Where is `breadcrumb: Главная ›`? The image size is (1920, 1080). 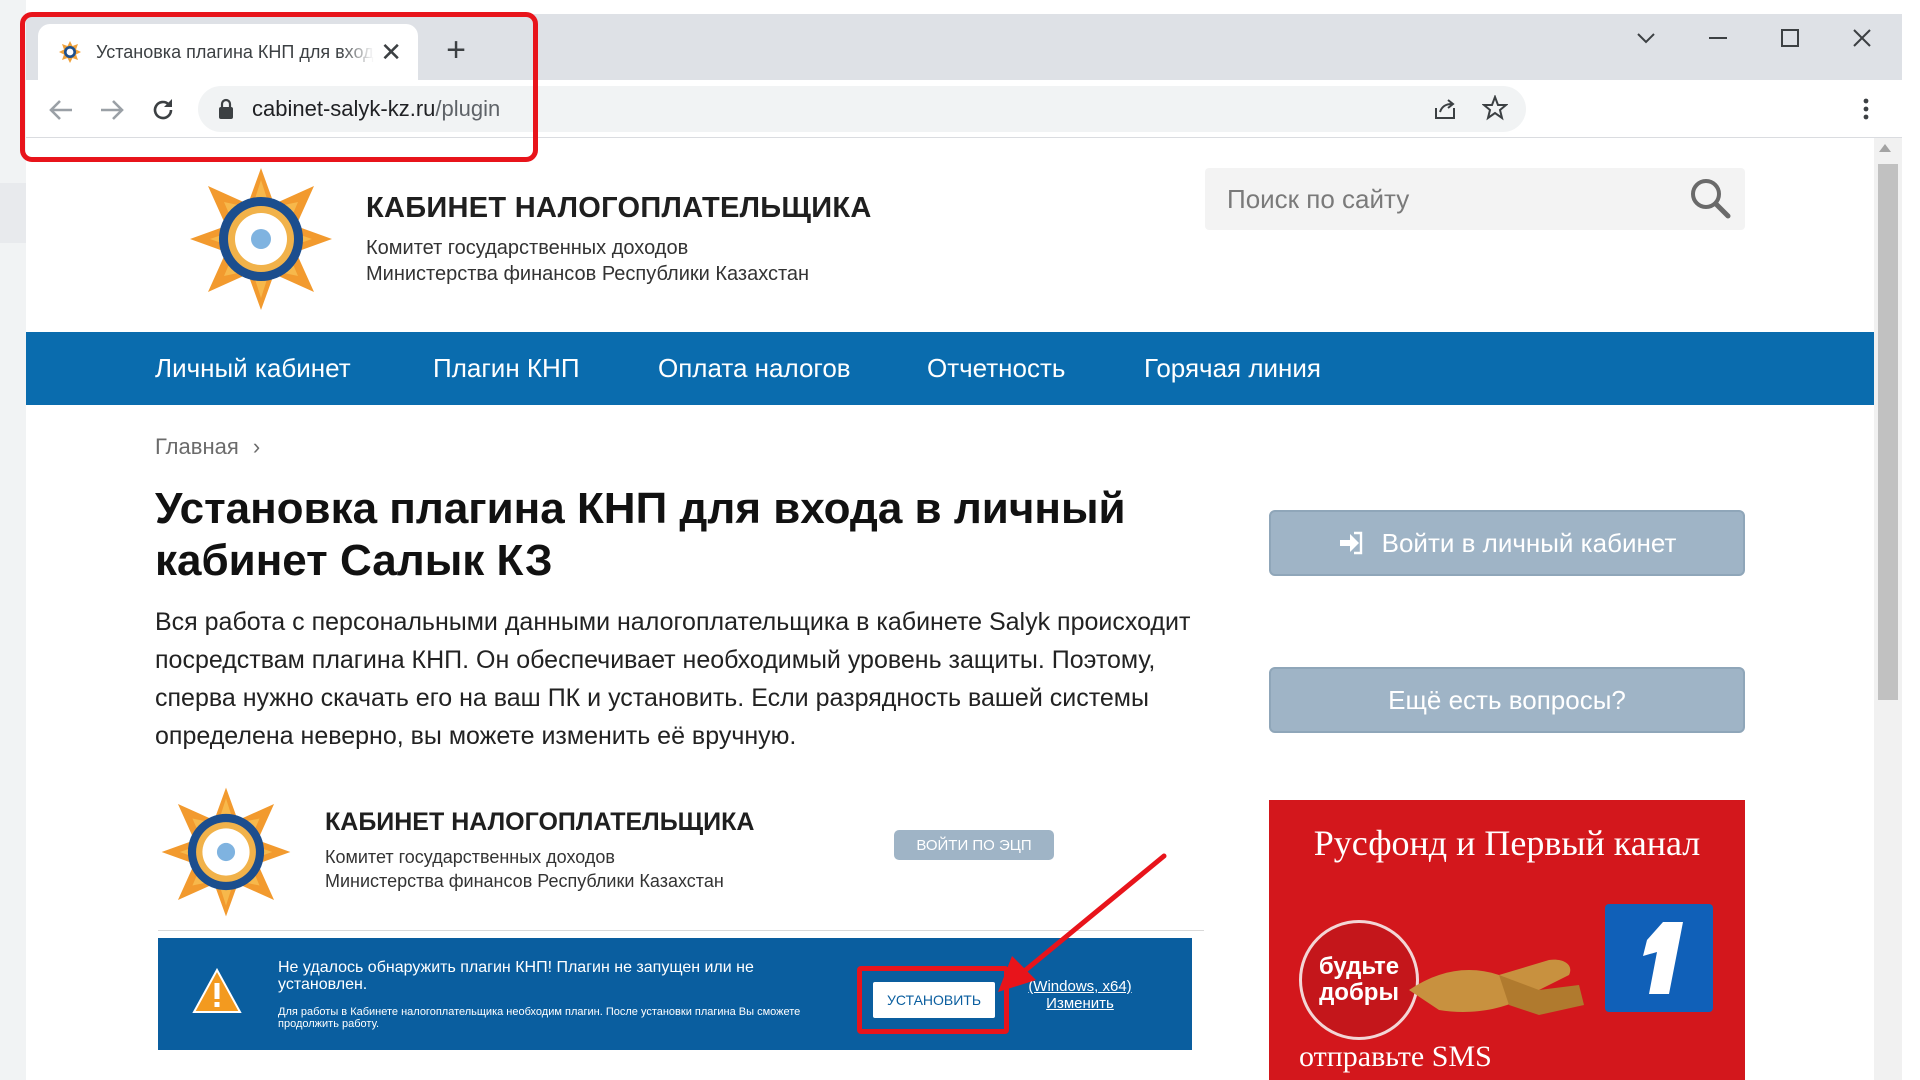
breadcrumb: Главная › is located at coordinates (207, 447).